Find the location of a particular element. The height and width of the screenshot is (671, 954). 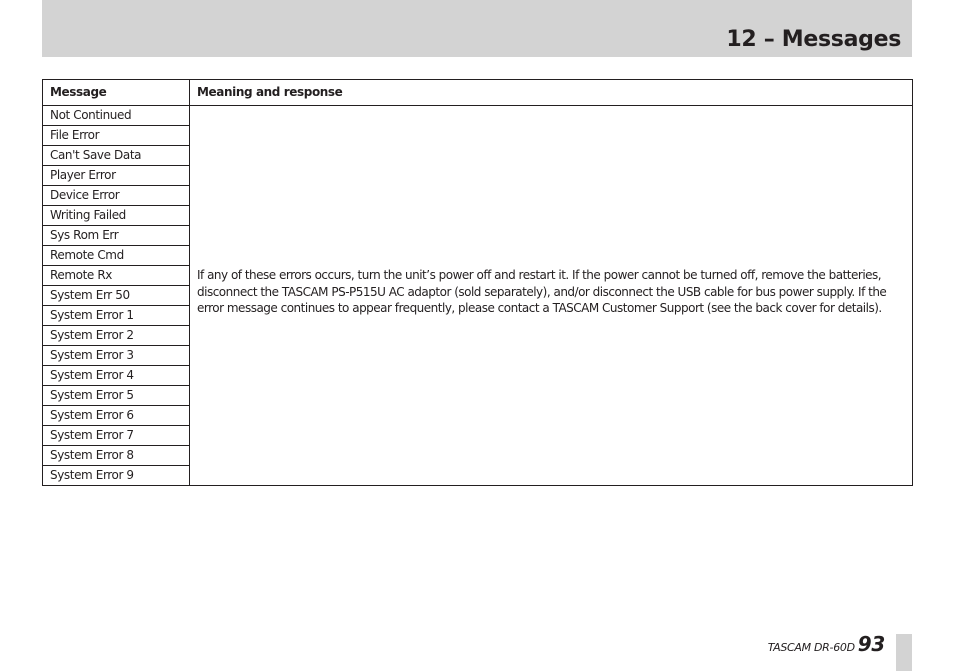

table-header-row: Message Meaning and response is located at coordinates (477, 92).